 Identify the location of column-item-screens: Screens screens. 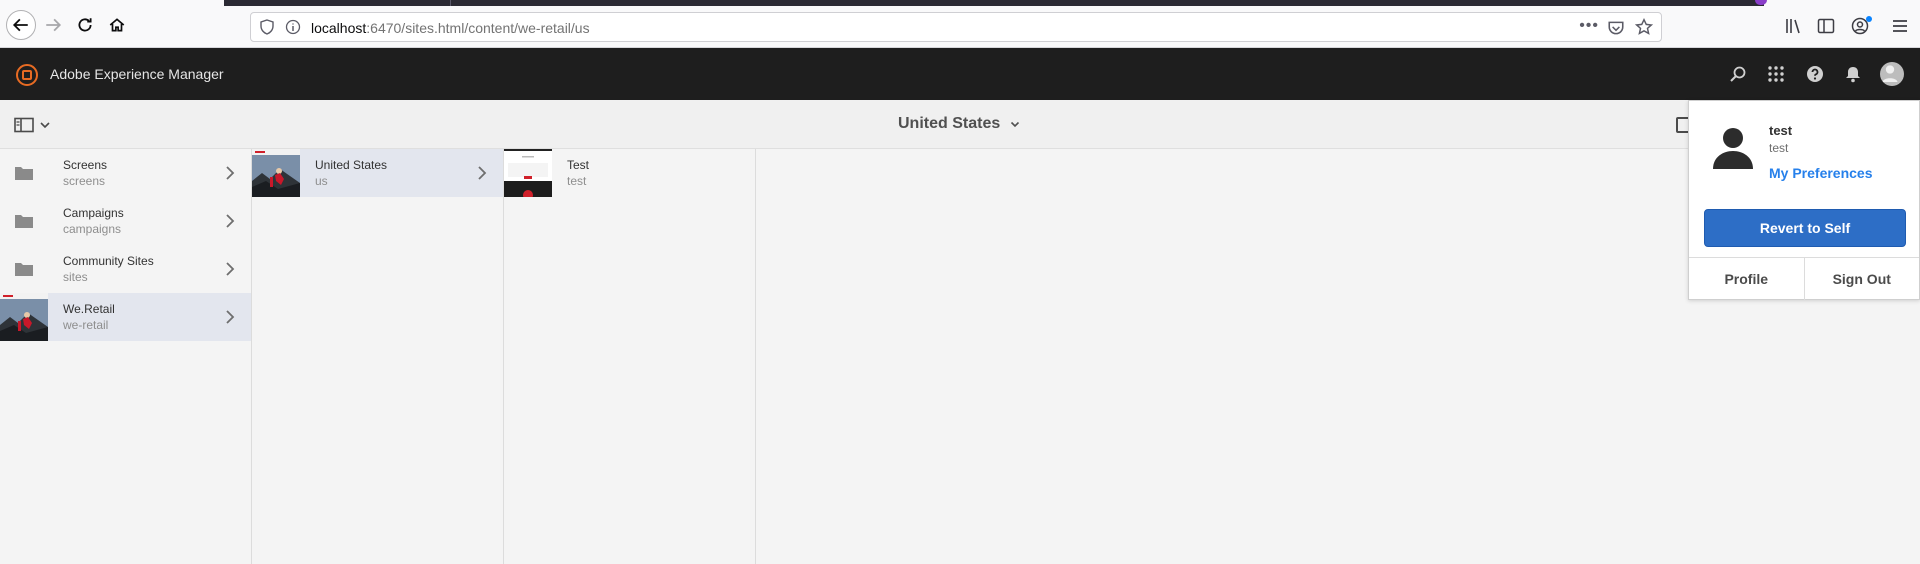
(125, 173).